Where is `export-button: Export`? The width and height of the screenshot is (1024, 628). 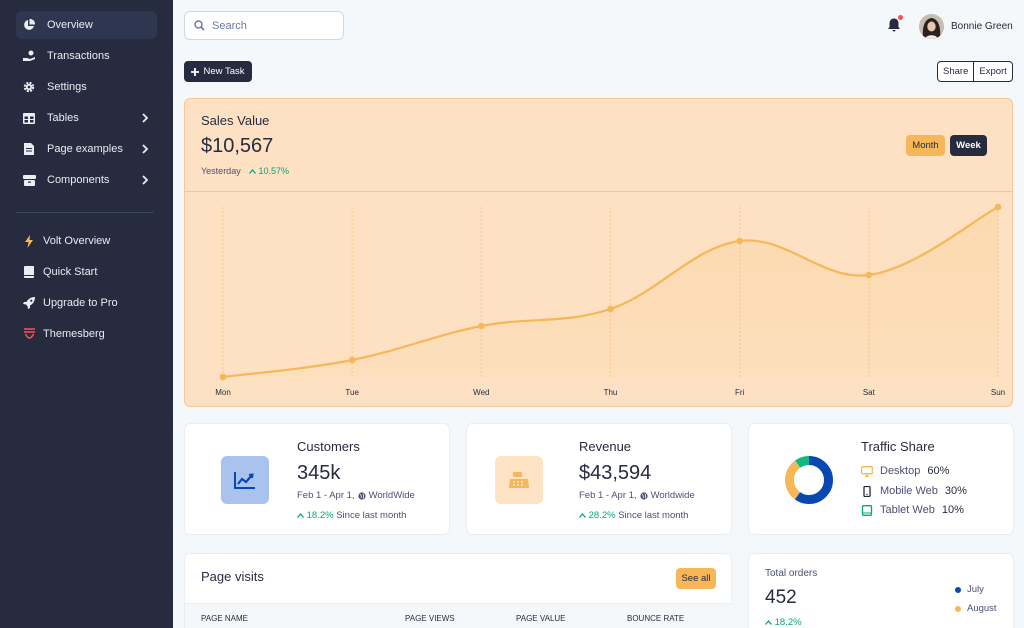
export-button: Export is located at coordinates (992, 71).